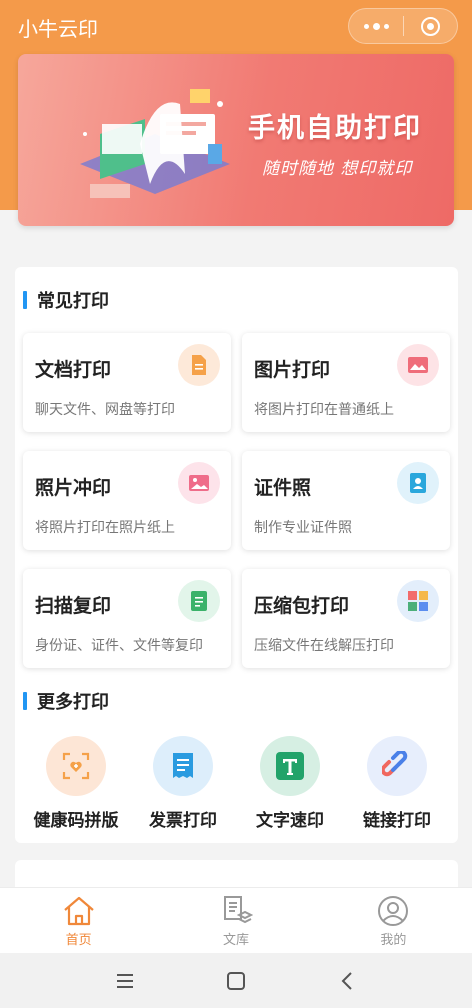 This screenshot has height=1008, width=472. I want to click on more-item-label: 健康码拼版, so click(76, 821).